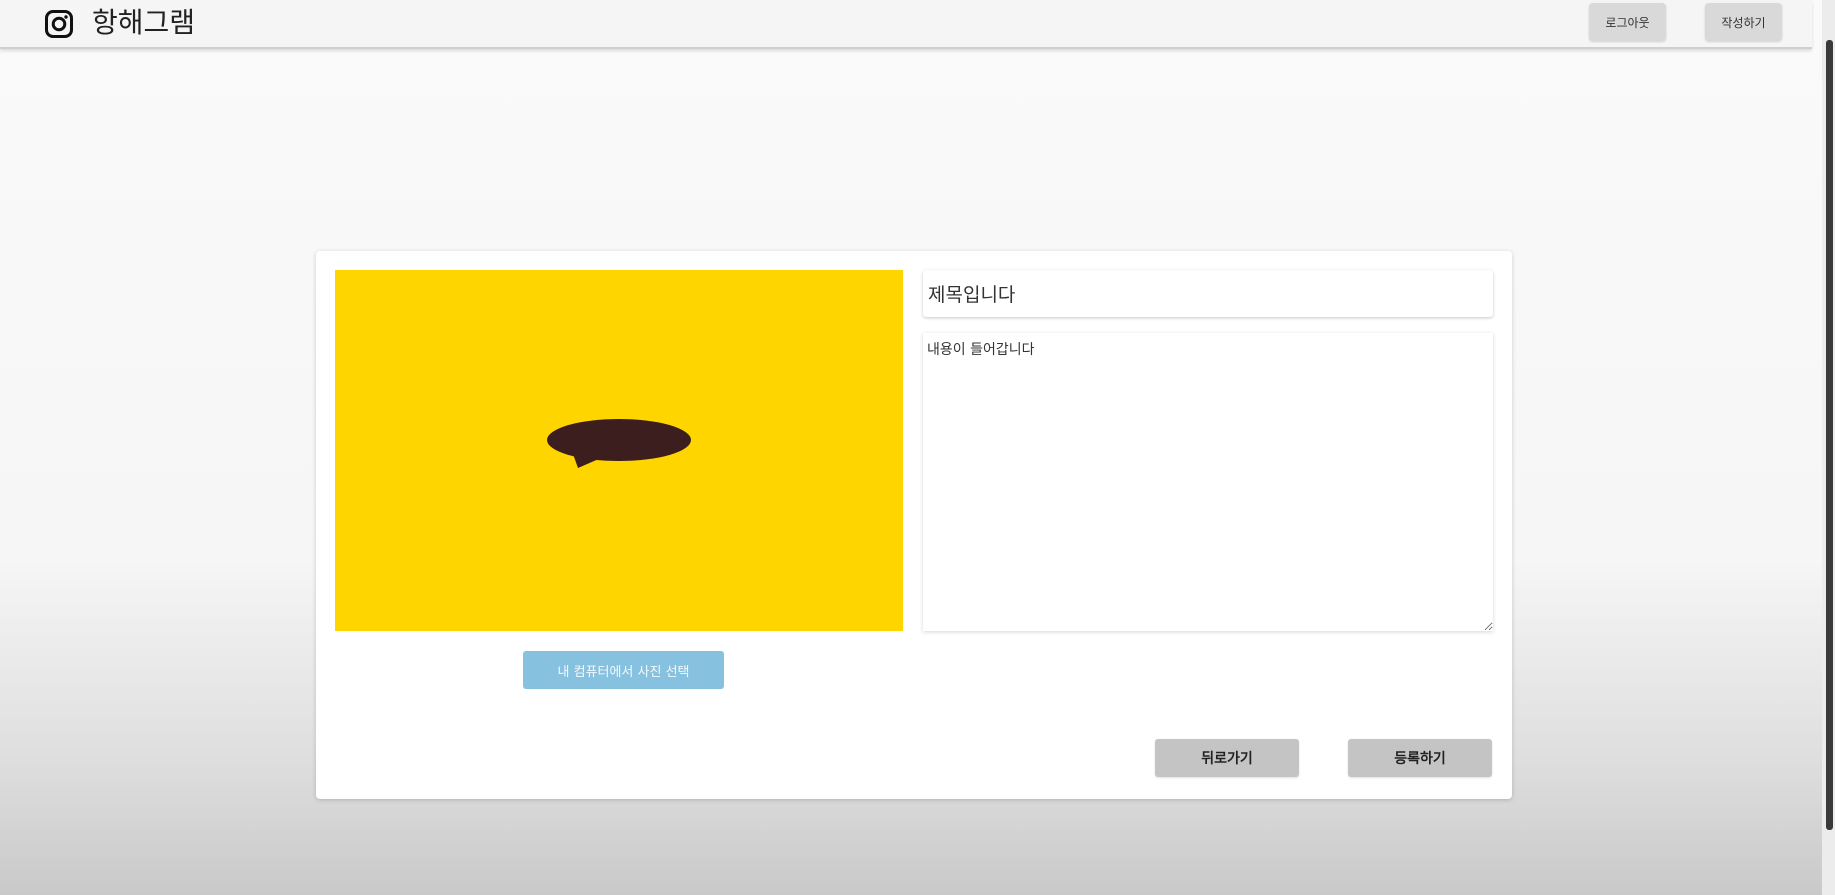 The width and height of the screenshot is (1835, 895). What do you see at coordinates (143, 23) in the screenshot?
I see `brand-title: 항해그램` at bounding box center [143, 23].